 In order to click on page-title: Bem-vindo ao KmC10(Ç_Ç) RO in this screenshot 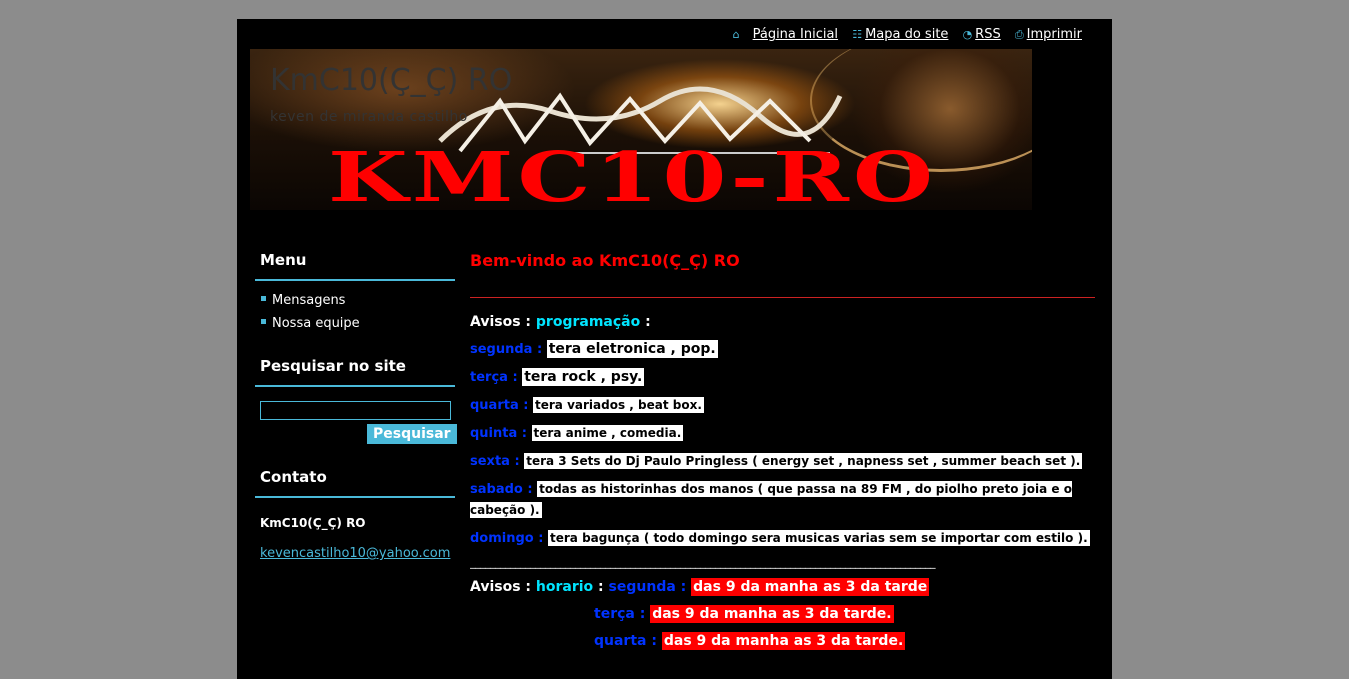, I will do `click(605, 260)`.